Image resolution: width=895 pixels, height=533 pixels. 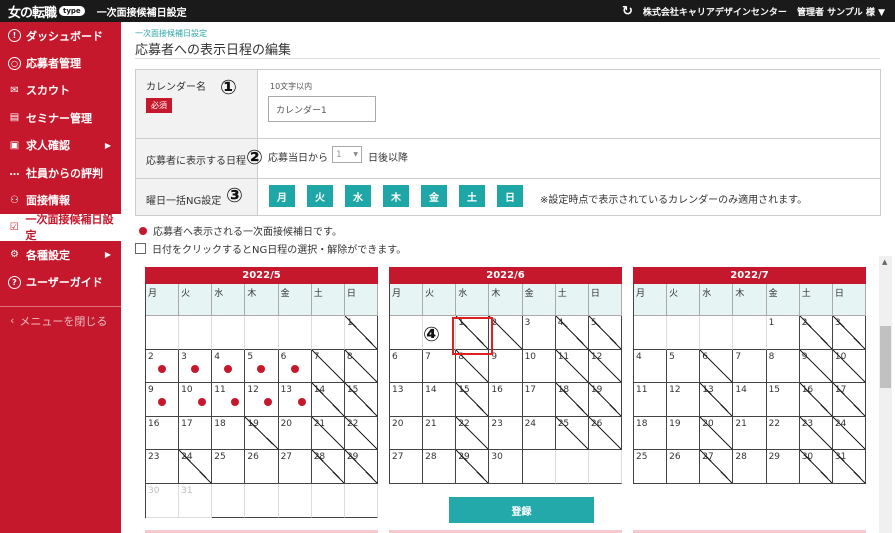 I want to click on sidebar-item-4: ▣ 求人確認 ▶, so click(x=60, y=145).